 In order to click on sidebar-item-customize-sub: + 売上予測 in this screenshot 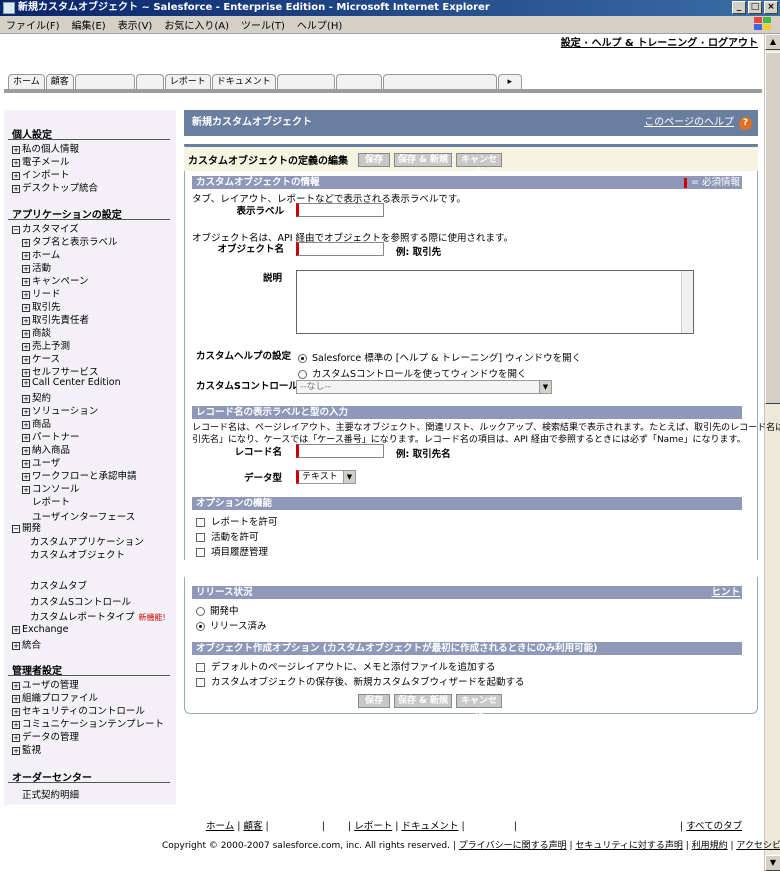, I will do `click(46, 345)`.